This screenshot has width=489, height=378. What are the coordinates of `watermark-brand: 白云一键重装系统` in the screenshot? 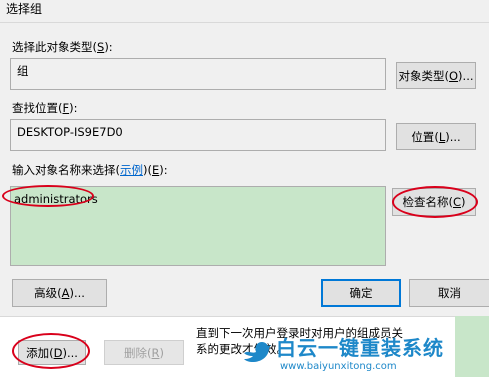 It's located at (360, 348).